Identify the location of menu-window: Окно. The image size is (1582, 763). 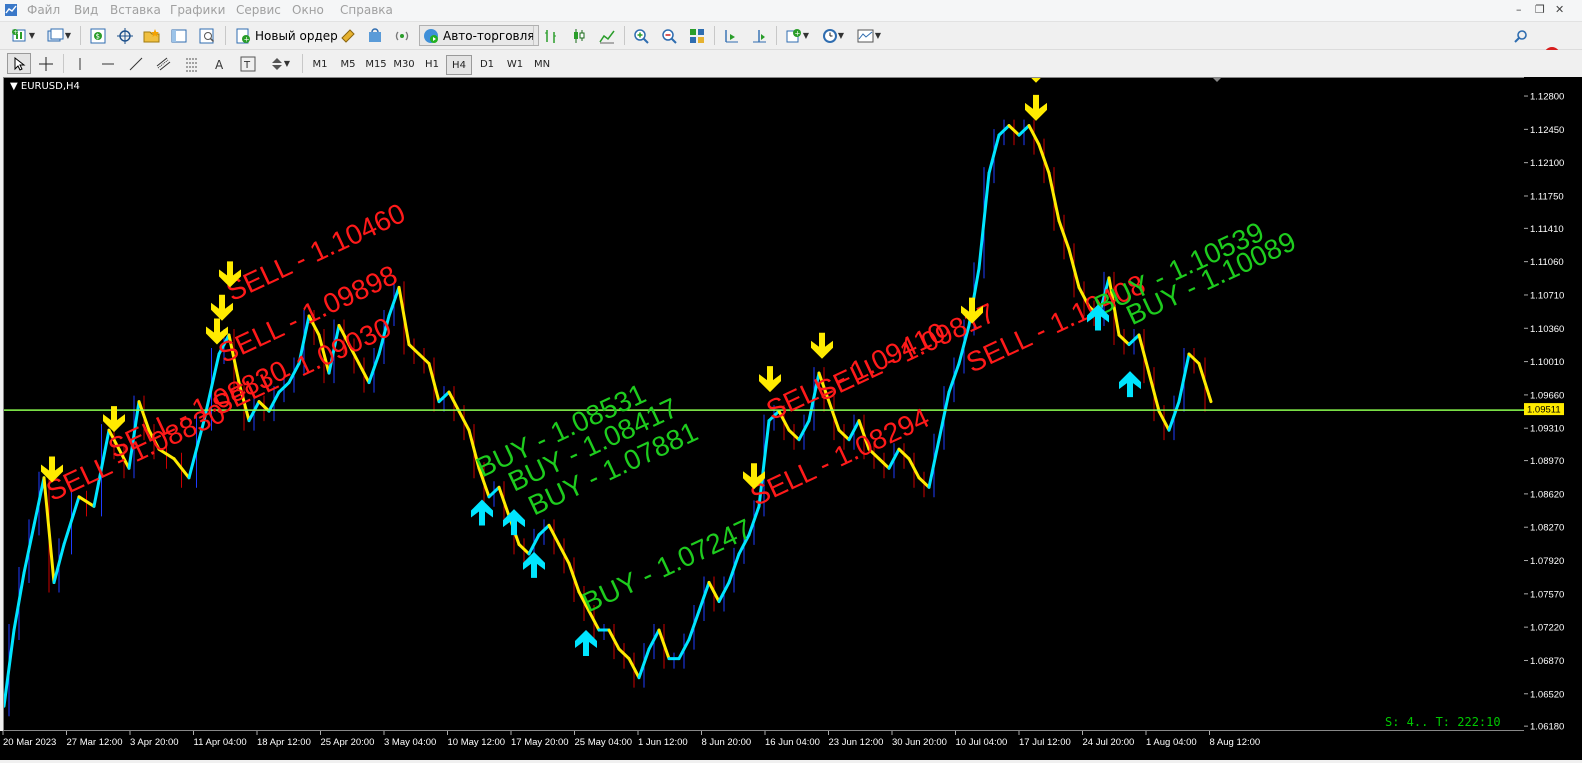
(308, 10).